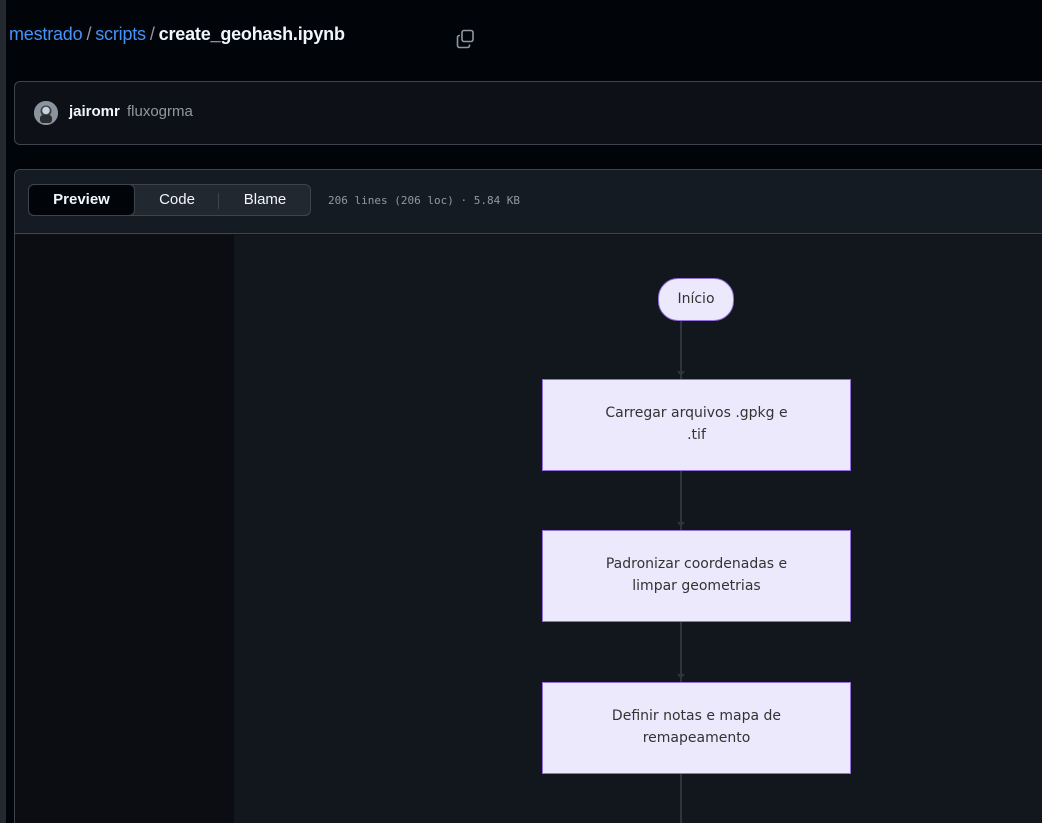  I want to click on flow-node-label: Definir notas e mapa de remapeamento, so click(696, 727).